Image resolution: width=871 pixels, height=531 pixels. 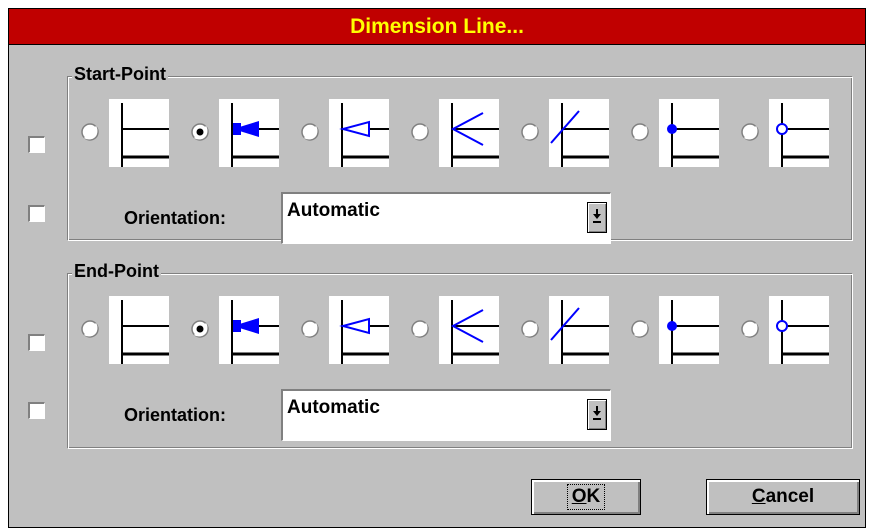 I want to click on ok-button: OK, so click(x=586, y=497).